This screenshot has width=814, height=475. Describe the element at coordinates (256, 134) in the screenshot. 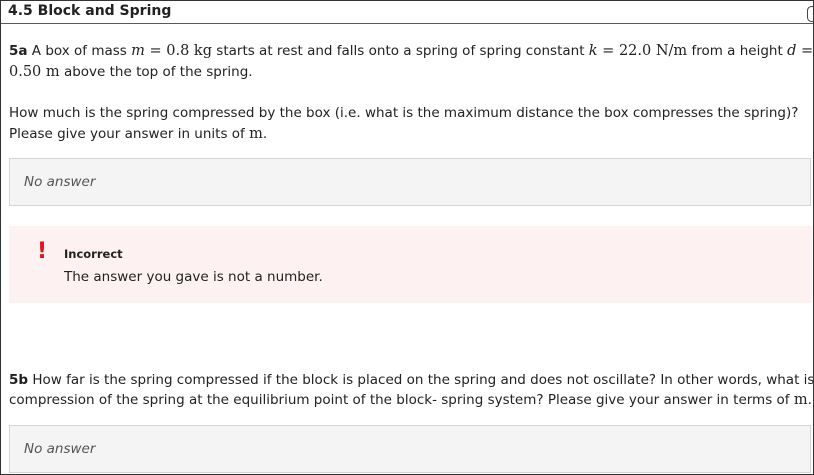

I see `unit-symbol: m` at that location.